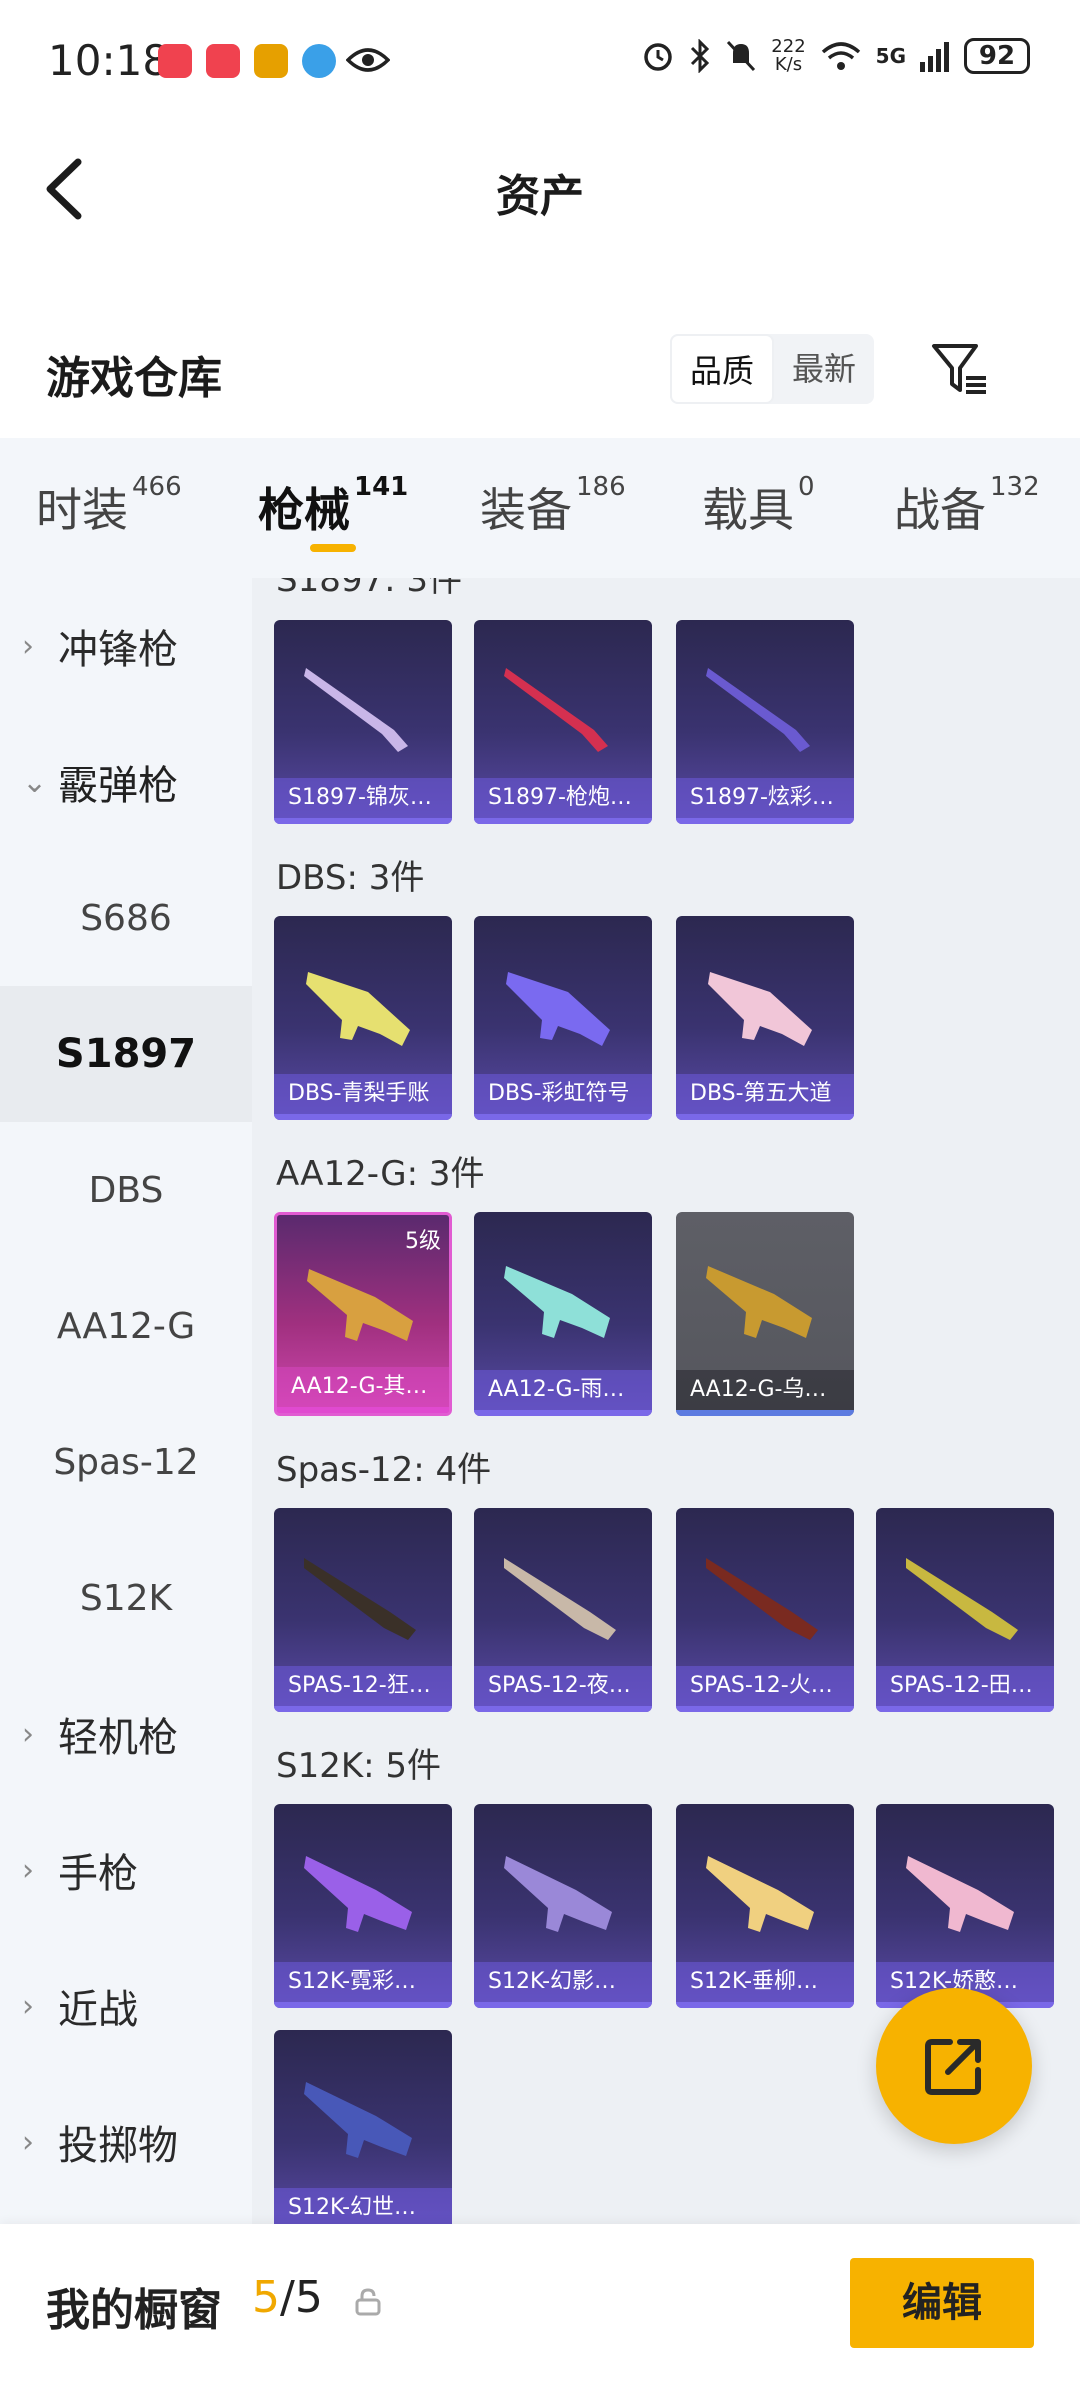 The height and width of the screenshot is (2382, 1080). Describe the element at coordinates (126, 1190) in the screenshot. I see `sidebar-sub-dbs: DBS` at that location.